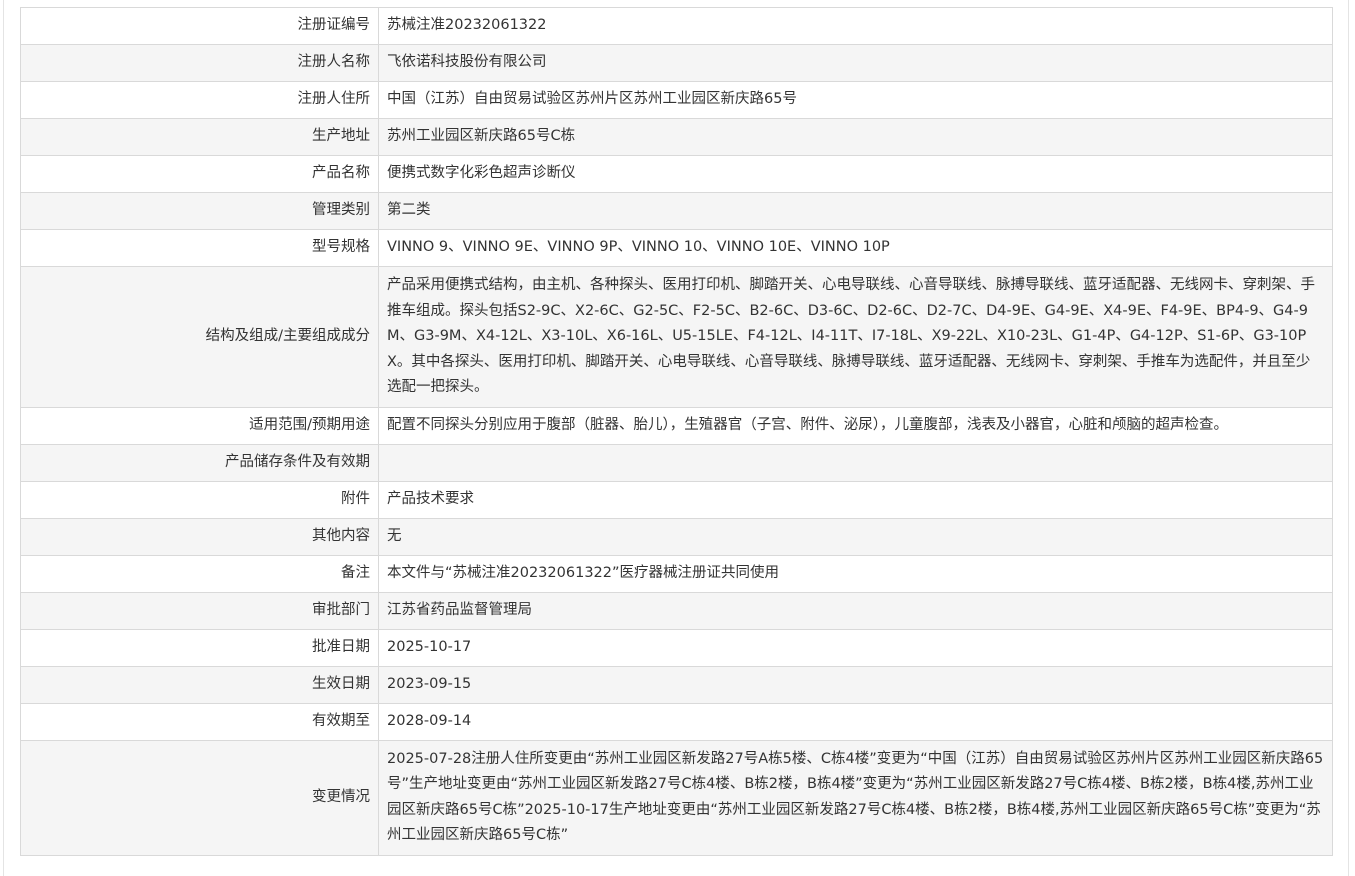 Image resolution: width=1355 pixels, height=876 pixels. I want to click on row-value, so click(855, 462).